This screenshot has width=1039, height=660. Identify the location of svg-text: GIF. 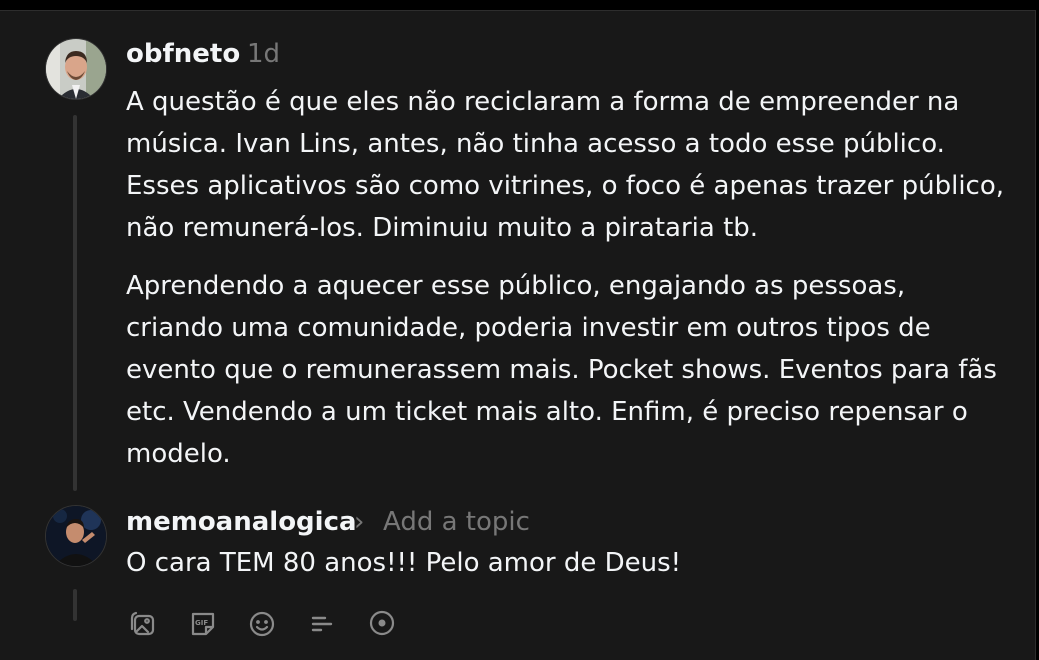
(201, 623).